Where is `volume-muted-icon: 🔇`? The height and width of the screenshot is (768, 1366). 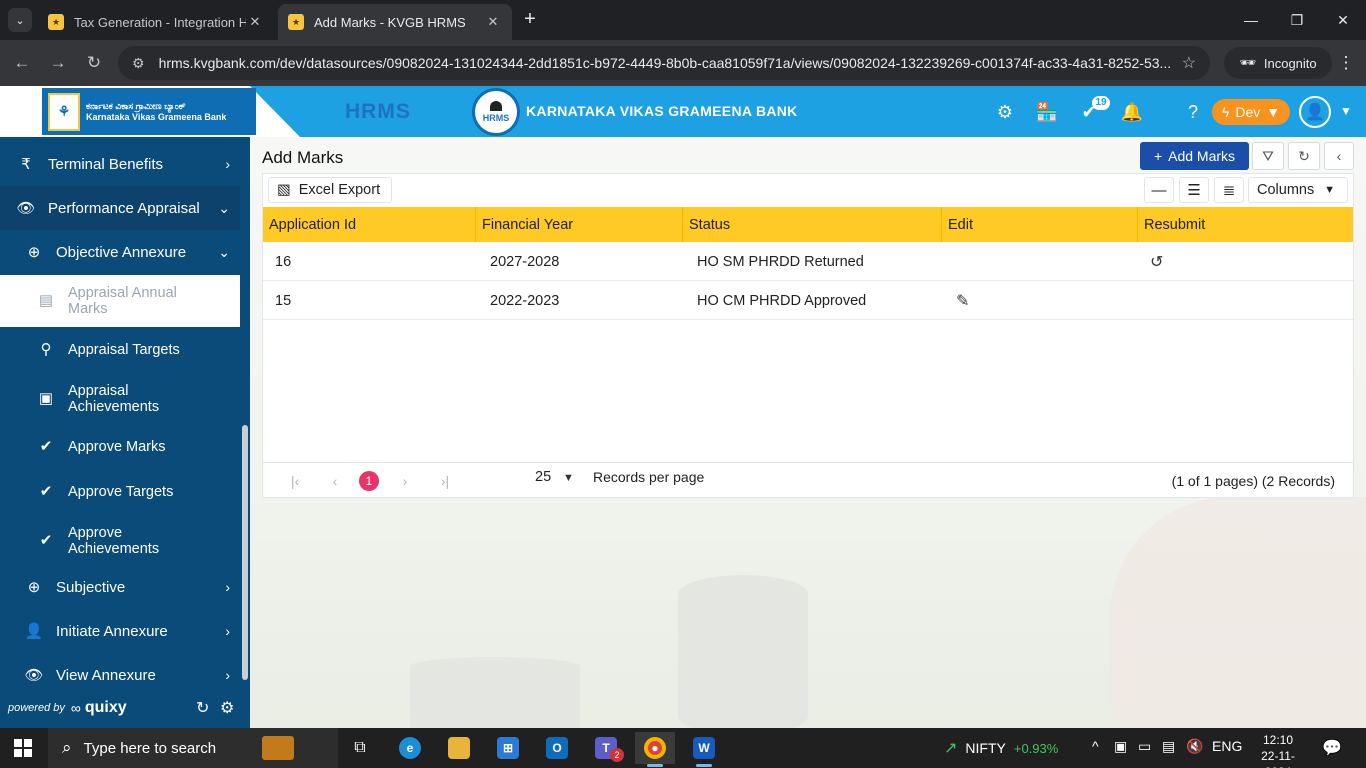
volume-muted-icon: 🔇 is located at coordinates (1194, 746).